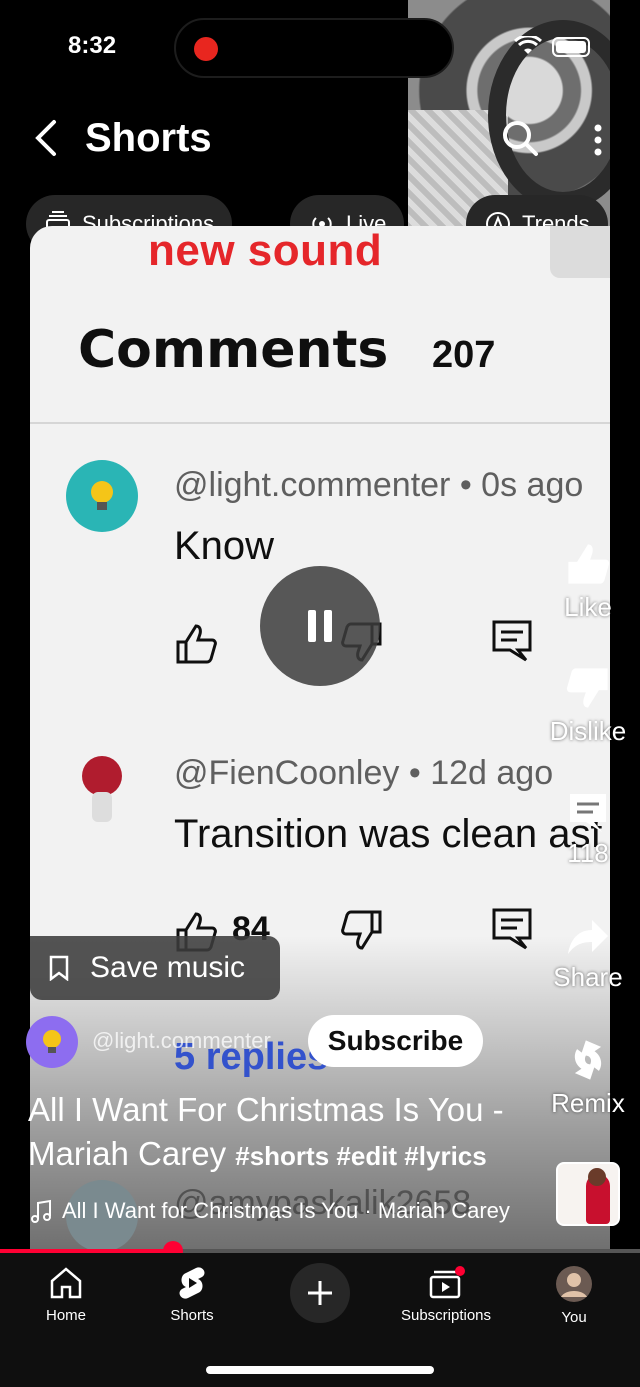  What do you see at coordinates (320, 423) in the screenshot?
I see `divider` at bounding box center [320, 423].